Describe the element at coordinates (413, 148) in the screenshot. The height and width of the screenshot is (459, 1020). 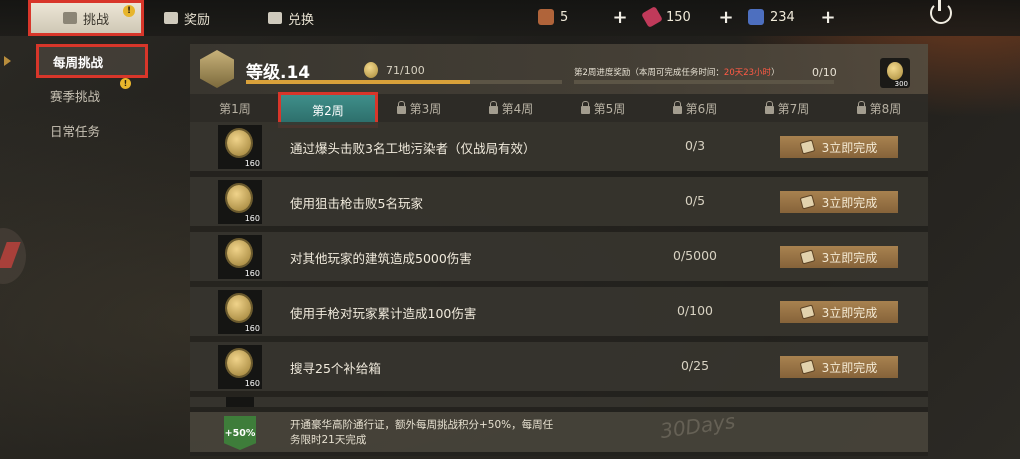
I see `task-description: 通过爆头击败3名工地污染者（仅战局有效）` at that location.